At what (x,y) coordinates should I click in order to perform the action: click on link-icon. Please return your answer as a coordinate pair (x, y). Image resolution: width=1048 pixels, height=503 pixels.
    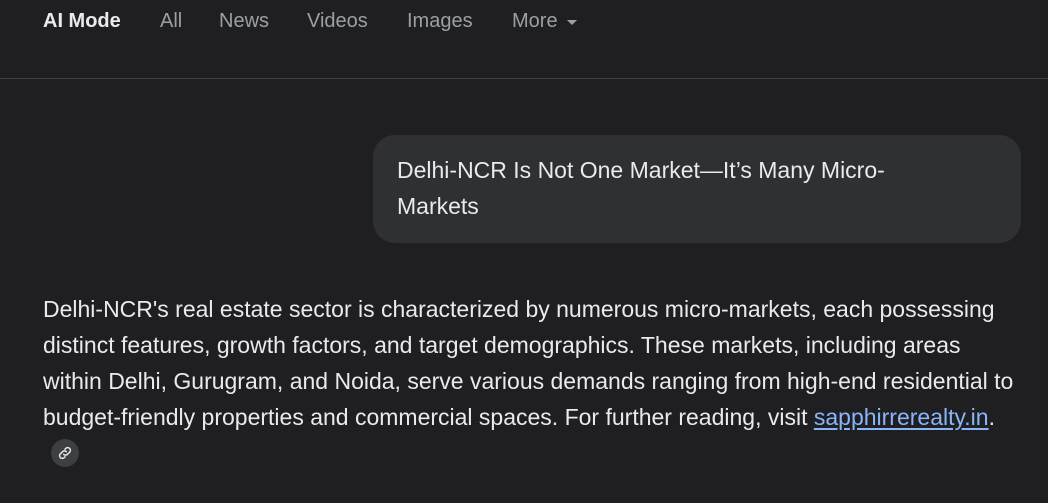
    Looking at the image, I should click on (65, 453).